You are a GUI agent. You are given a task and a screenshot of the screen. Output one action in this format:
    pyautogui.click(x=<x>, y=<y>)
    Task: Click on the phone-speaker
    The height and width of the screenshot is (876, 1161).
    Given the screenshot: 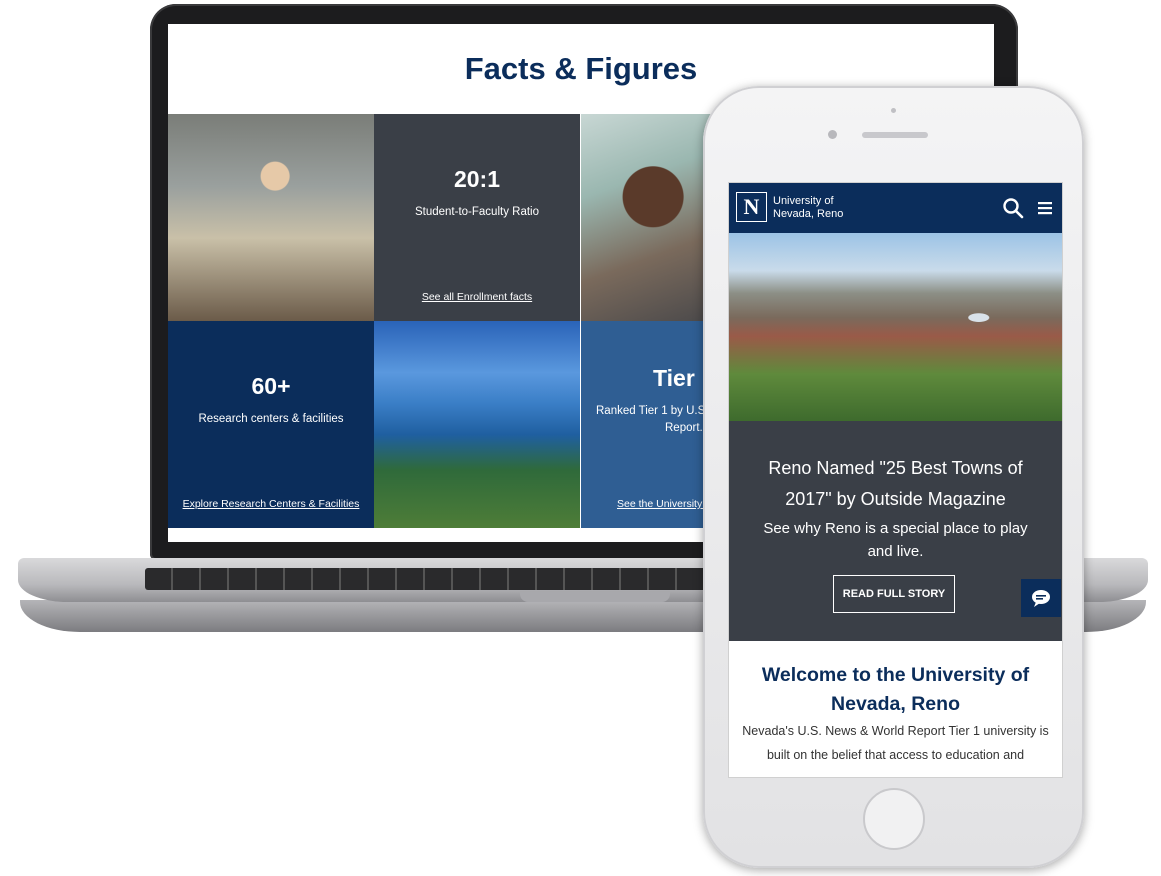 What is the action you would take?
    pyautogui.click(x=895, y=135)
    